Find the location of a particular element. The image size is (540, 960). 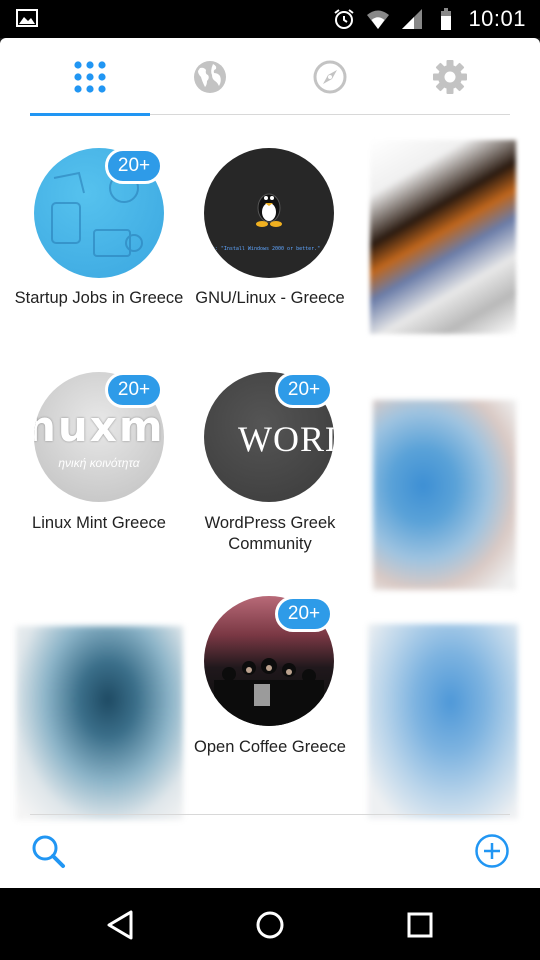

community-tile: 20+ Startup Jobs in Greece is located at coordinates (99, 238).